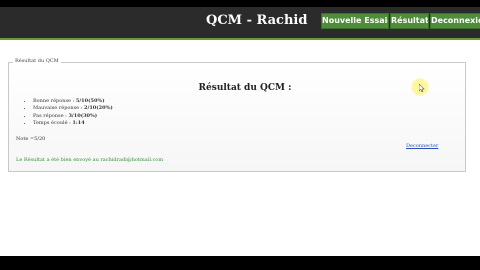 The image size is (480, 270). Describe the element at coordinates (245, 88) in the screenshot. I see `result-heading: Résultat du QCM :` at that location.